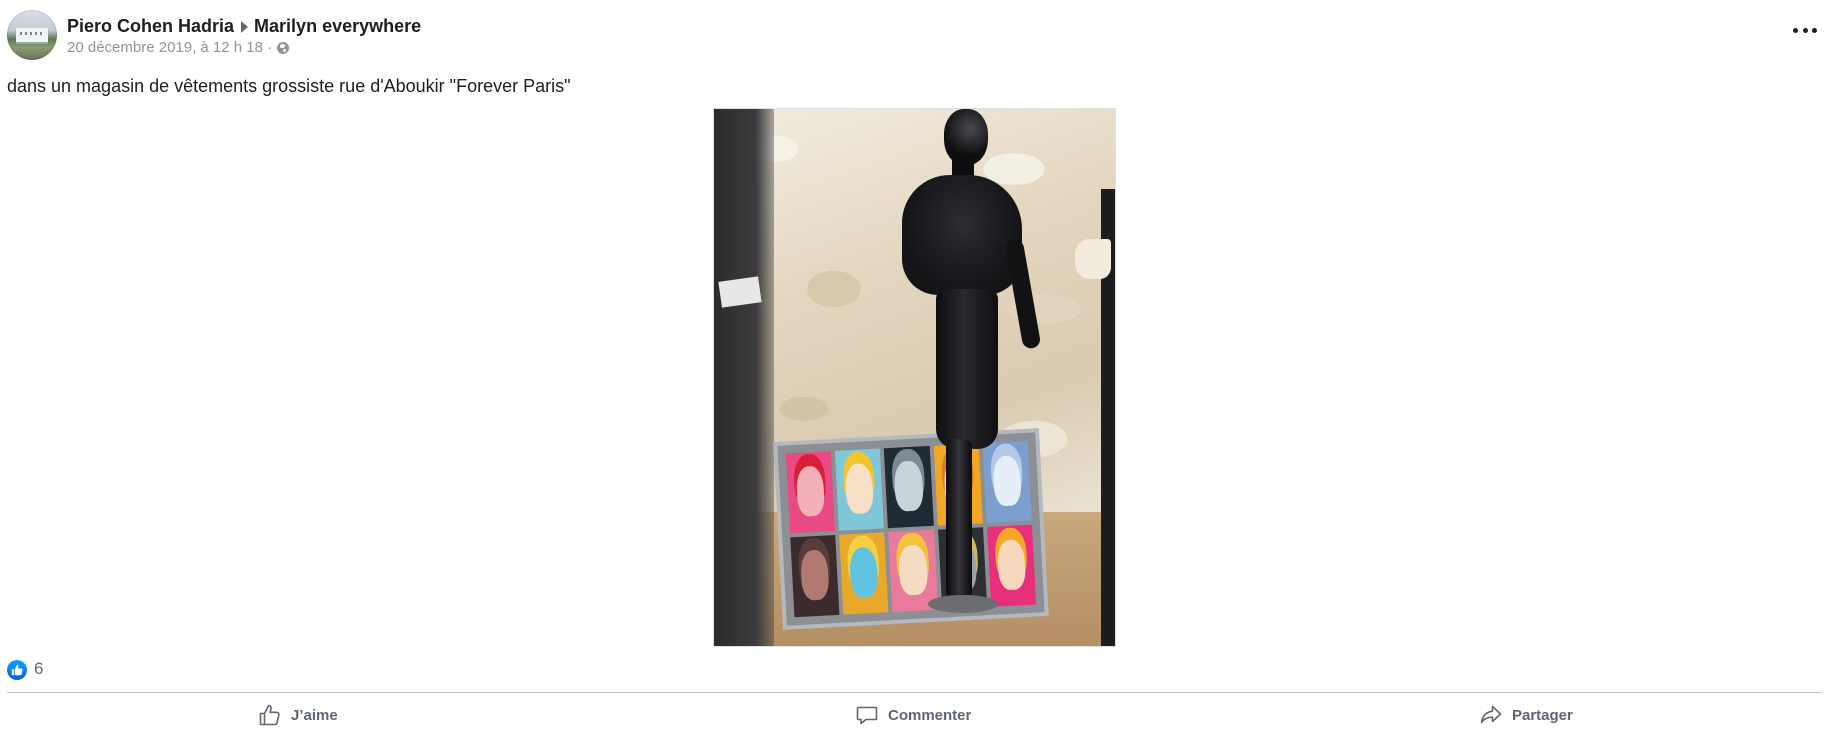  What do you see at coordinates (914, 692) in the screenshot?
I see `actions-divider` at bounding box center [914, 692].